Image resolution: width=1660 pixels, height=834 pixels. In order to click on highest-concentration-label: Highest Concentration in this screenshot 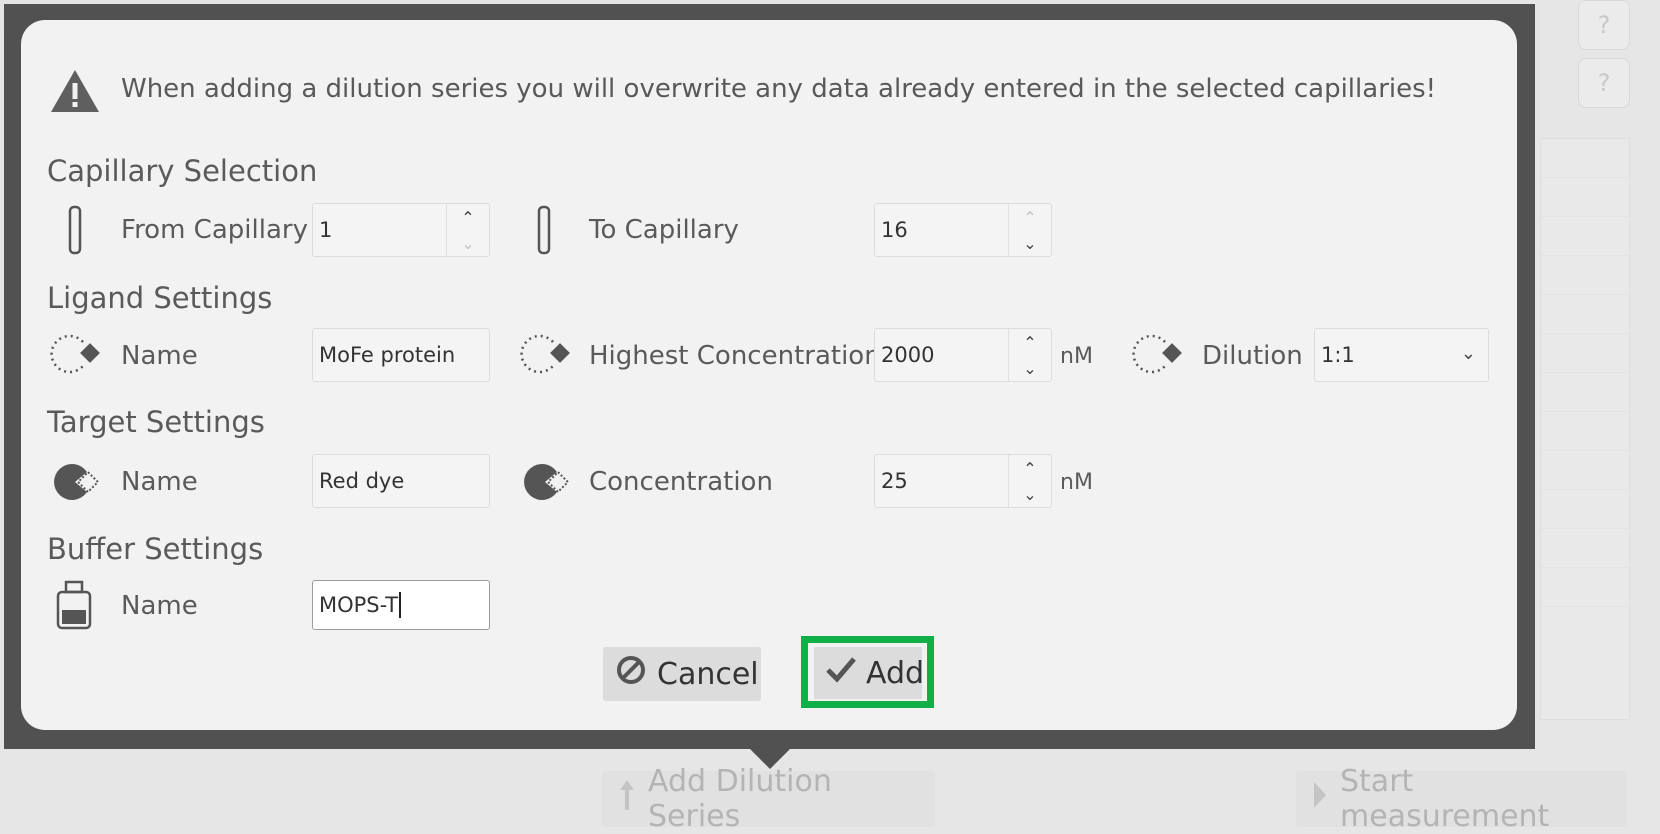, I will do `click(735, 356)`.